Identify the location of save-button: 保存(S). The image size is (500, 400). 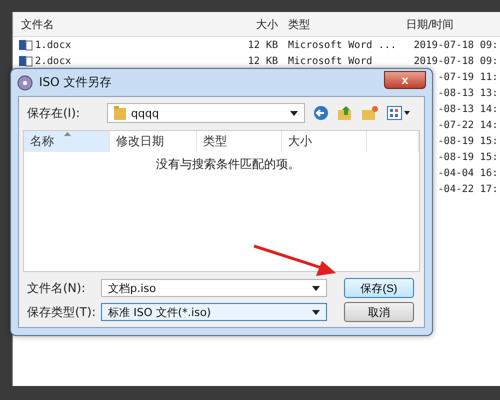
(379, 288).